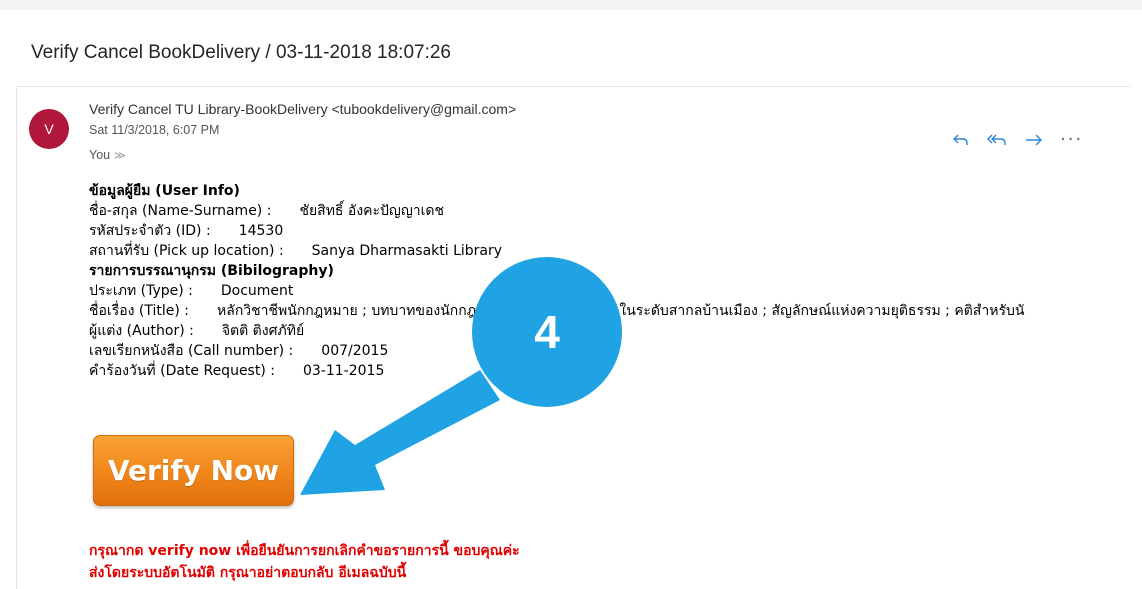 This screenshot has width=1142, height=589. What do you see at coordinates (263, 331) in the screenshot?
I see `author-value: จิตติ ติงศภัทิย์` at bounding box center [263, 331].